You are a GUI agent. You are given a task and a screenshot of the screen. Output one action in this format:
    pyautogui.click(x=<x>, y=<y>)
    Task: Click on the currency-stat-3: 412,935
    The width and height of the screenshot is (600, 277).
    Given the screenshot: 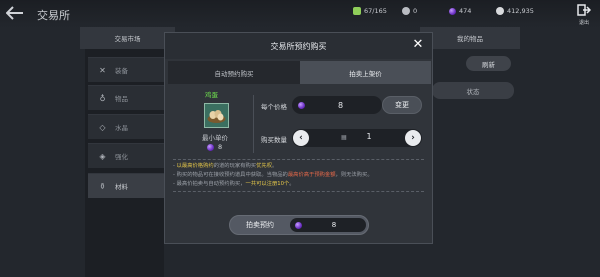 What is the action you would take?
    pyautogui.click(x=515, y=11)
    